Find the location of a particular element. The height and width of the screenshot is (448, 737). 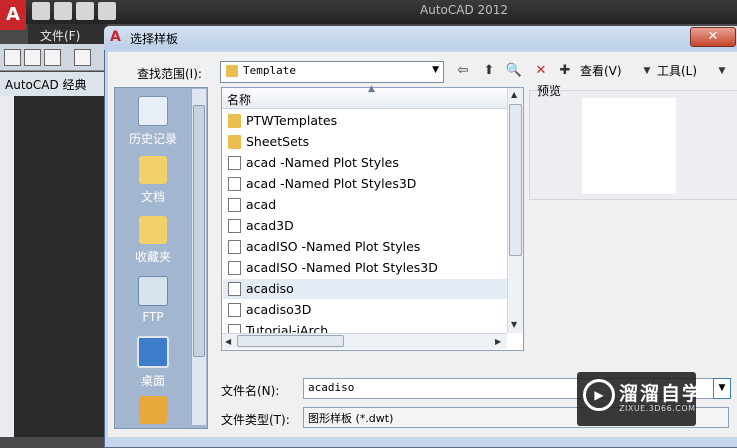

file-row: acad -Named Plot Styles3D is located at coordinates (365, 184).